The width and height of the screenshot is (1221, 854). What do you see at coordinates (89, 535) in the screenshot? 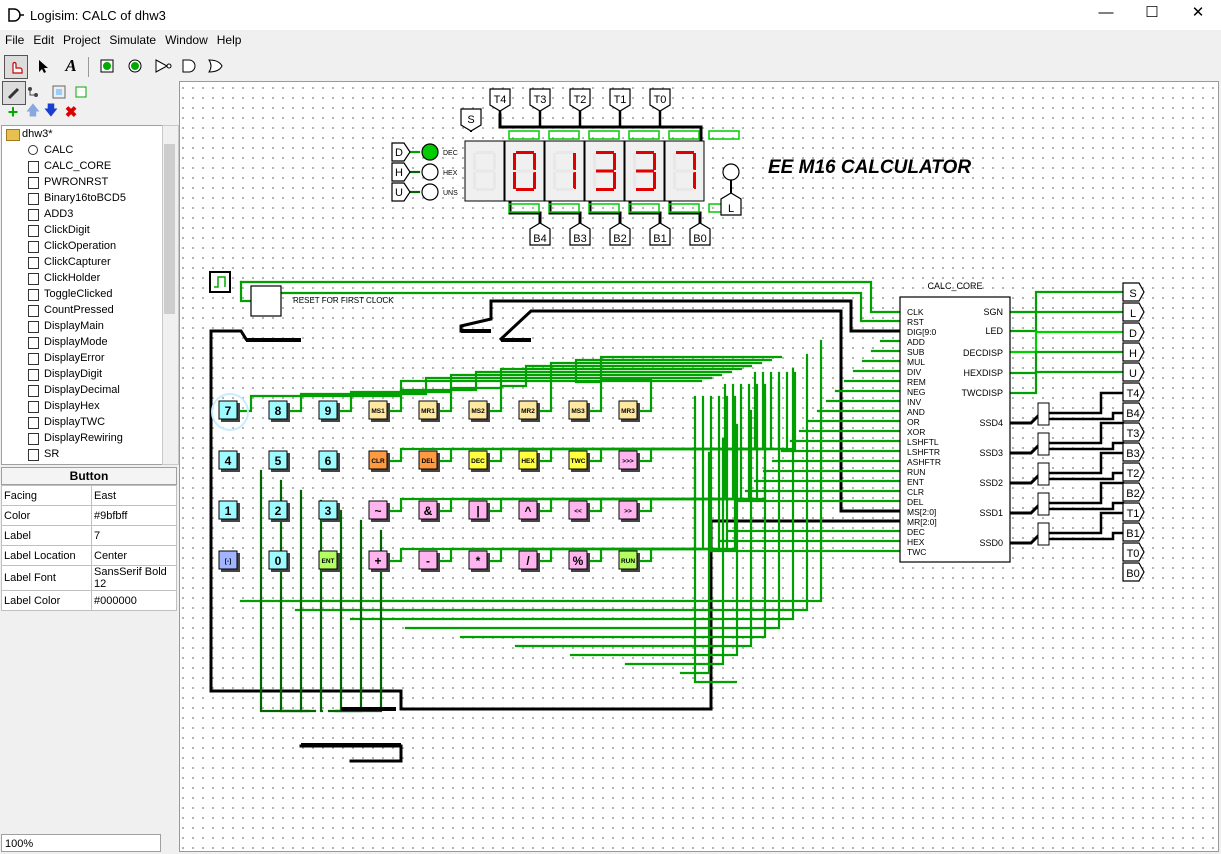
I see `attribute-row: Label 7` at bounding box center [89, 535].